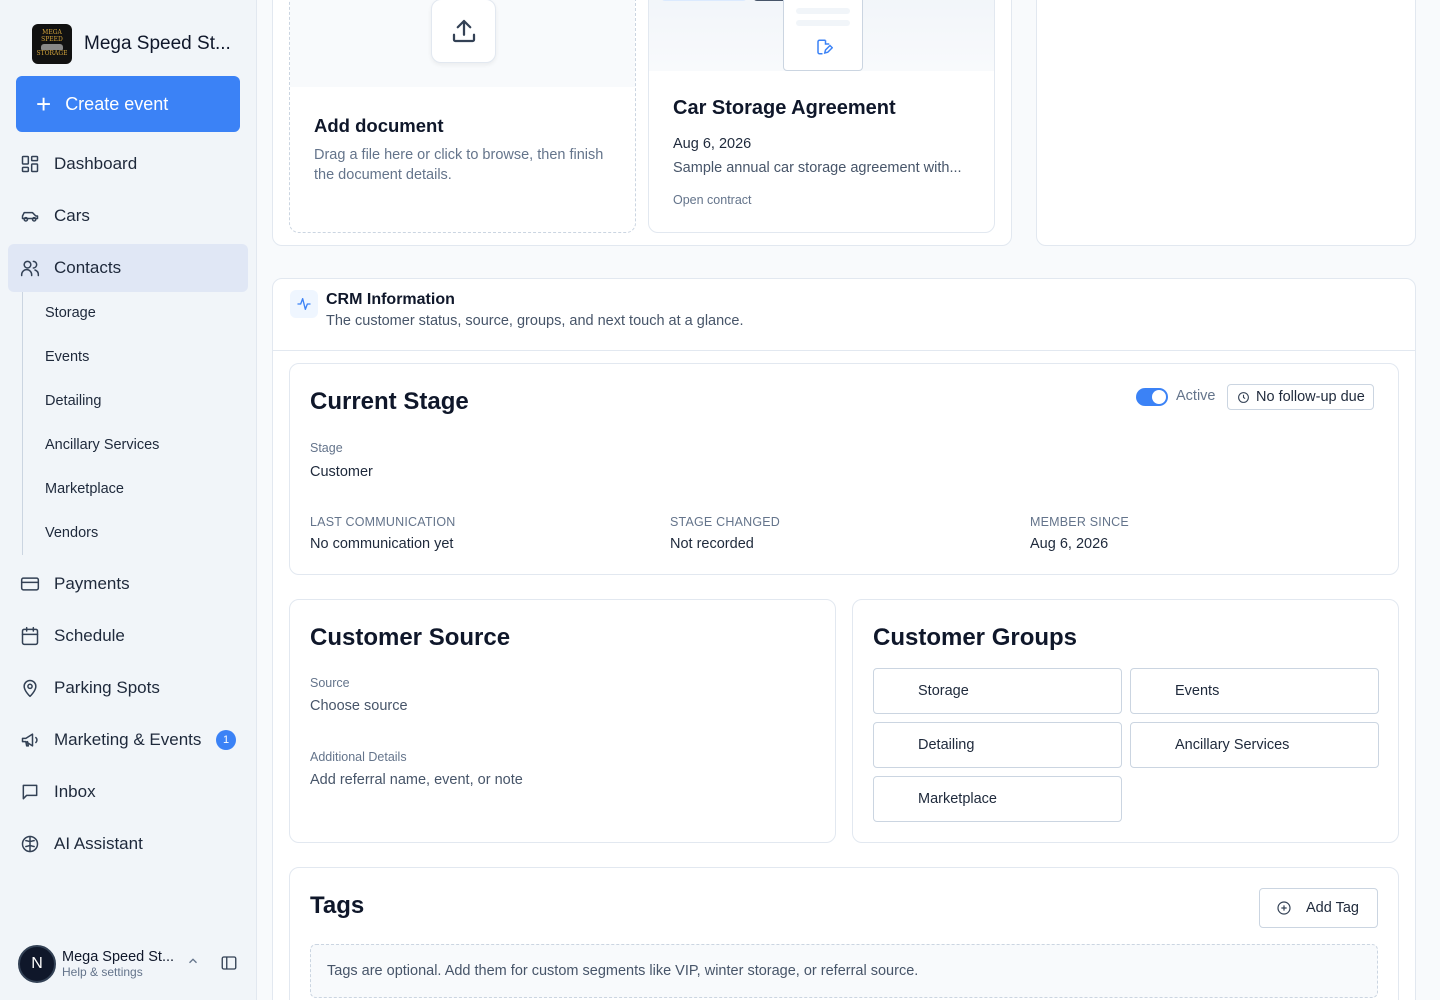 This screenshot has width=1440, height=1000. Describe the element at coordinates (75, 791) in the screenshot. I see `nav-label: Inbox` at that location.